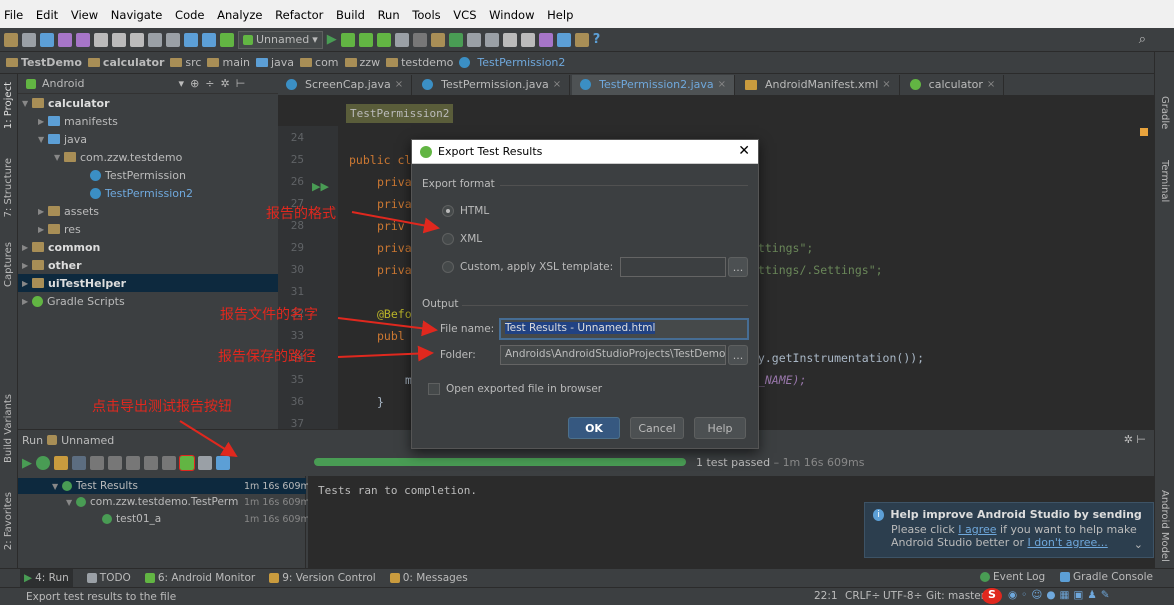 This screenshot has width=1174, height=605. I want to click on format-arrow, so click(395, 222).